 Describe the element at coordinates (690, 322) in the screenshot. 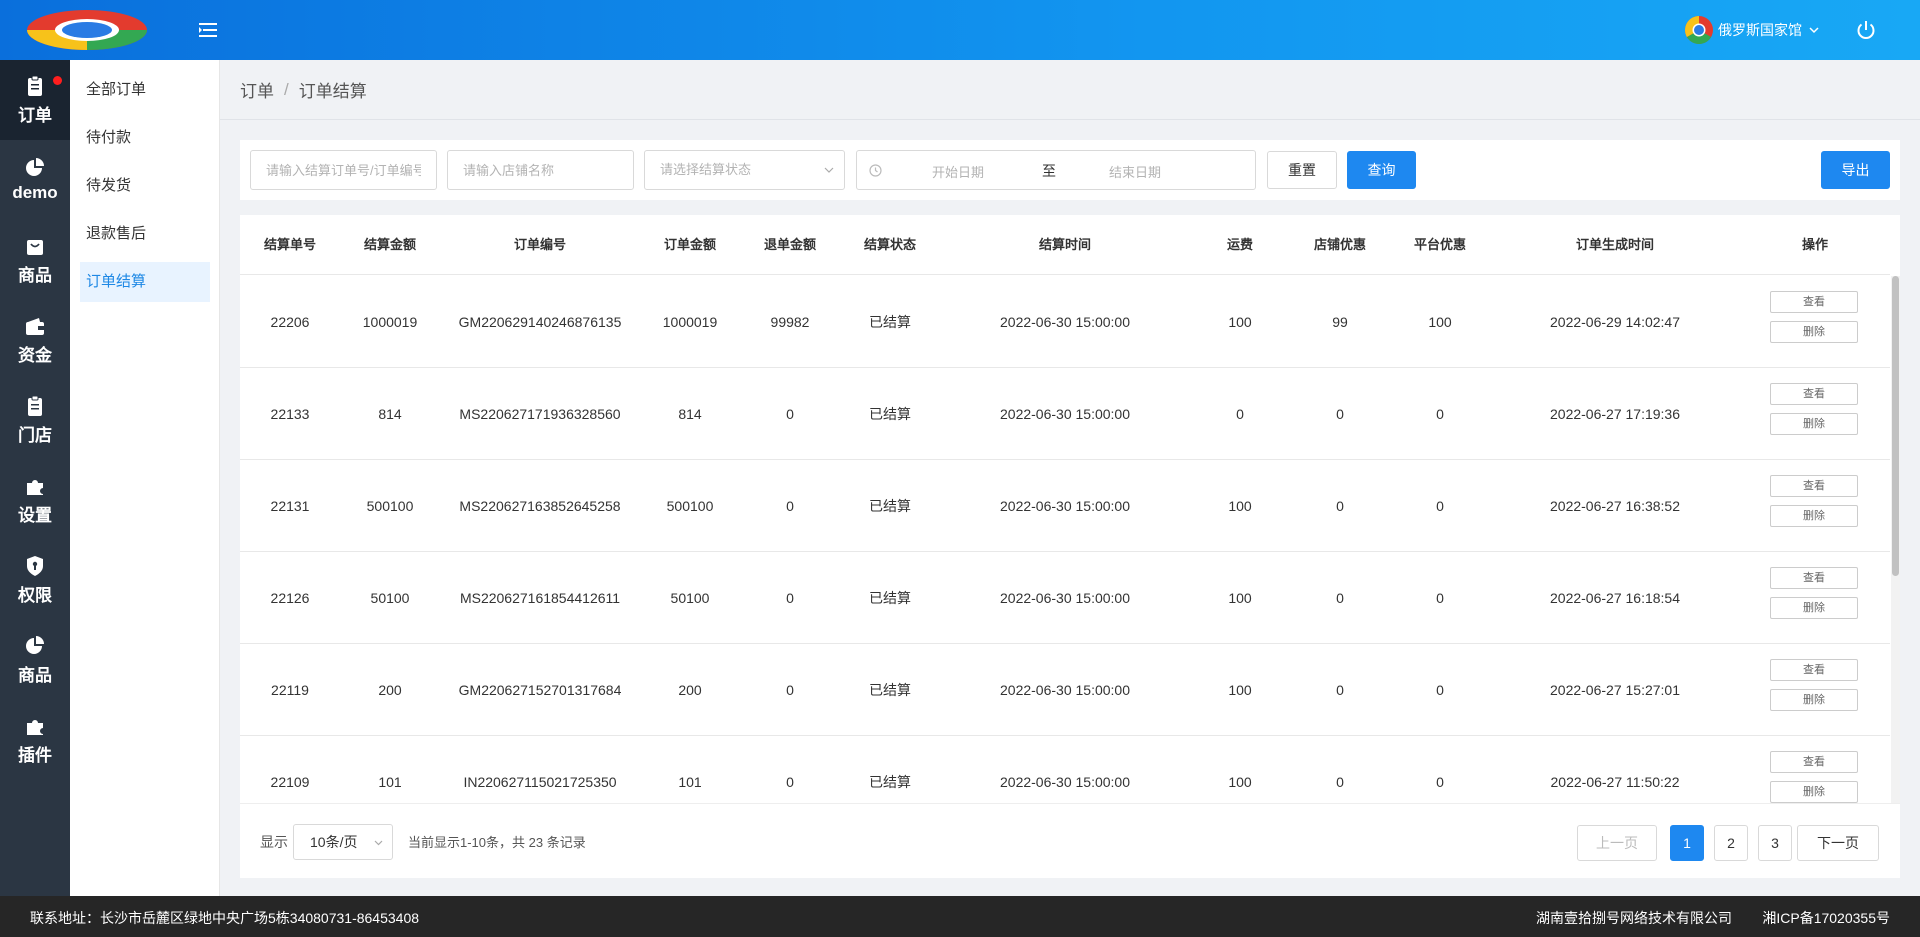

I see `cell-order-amount: 1000019` at that location.